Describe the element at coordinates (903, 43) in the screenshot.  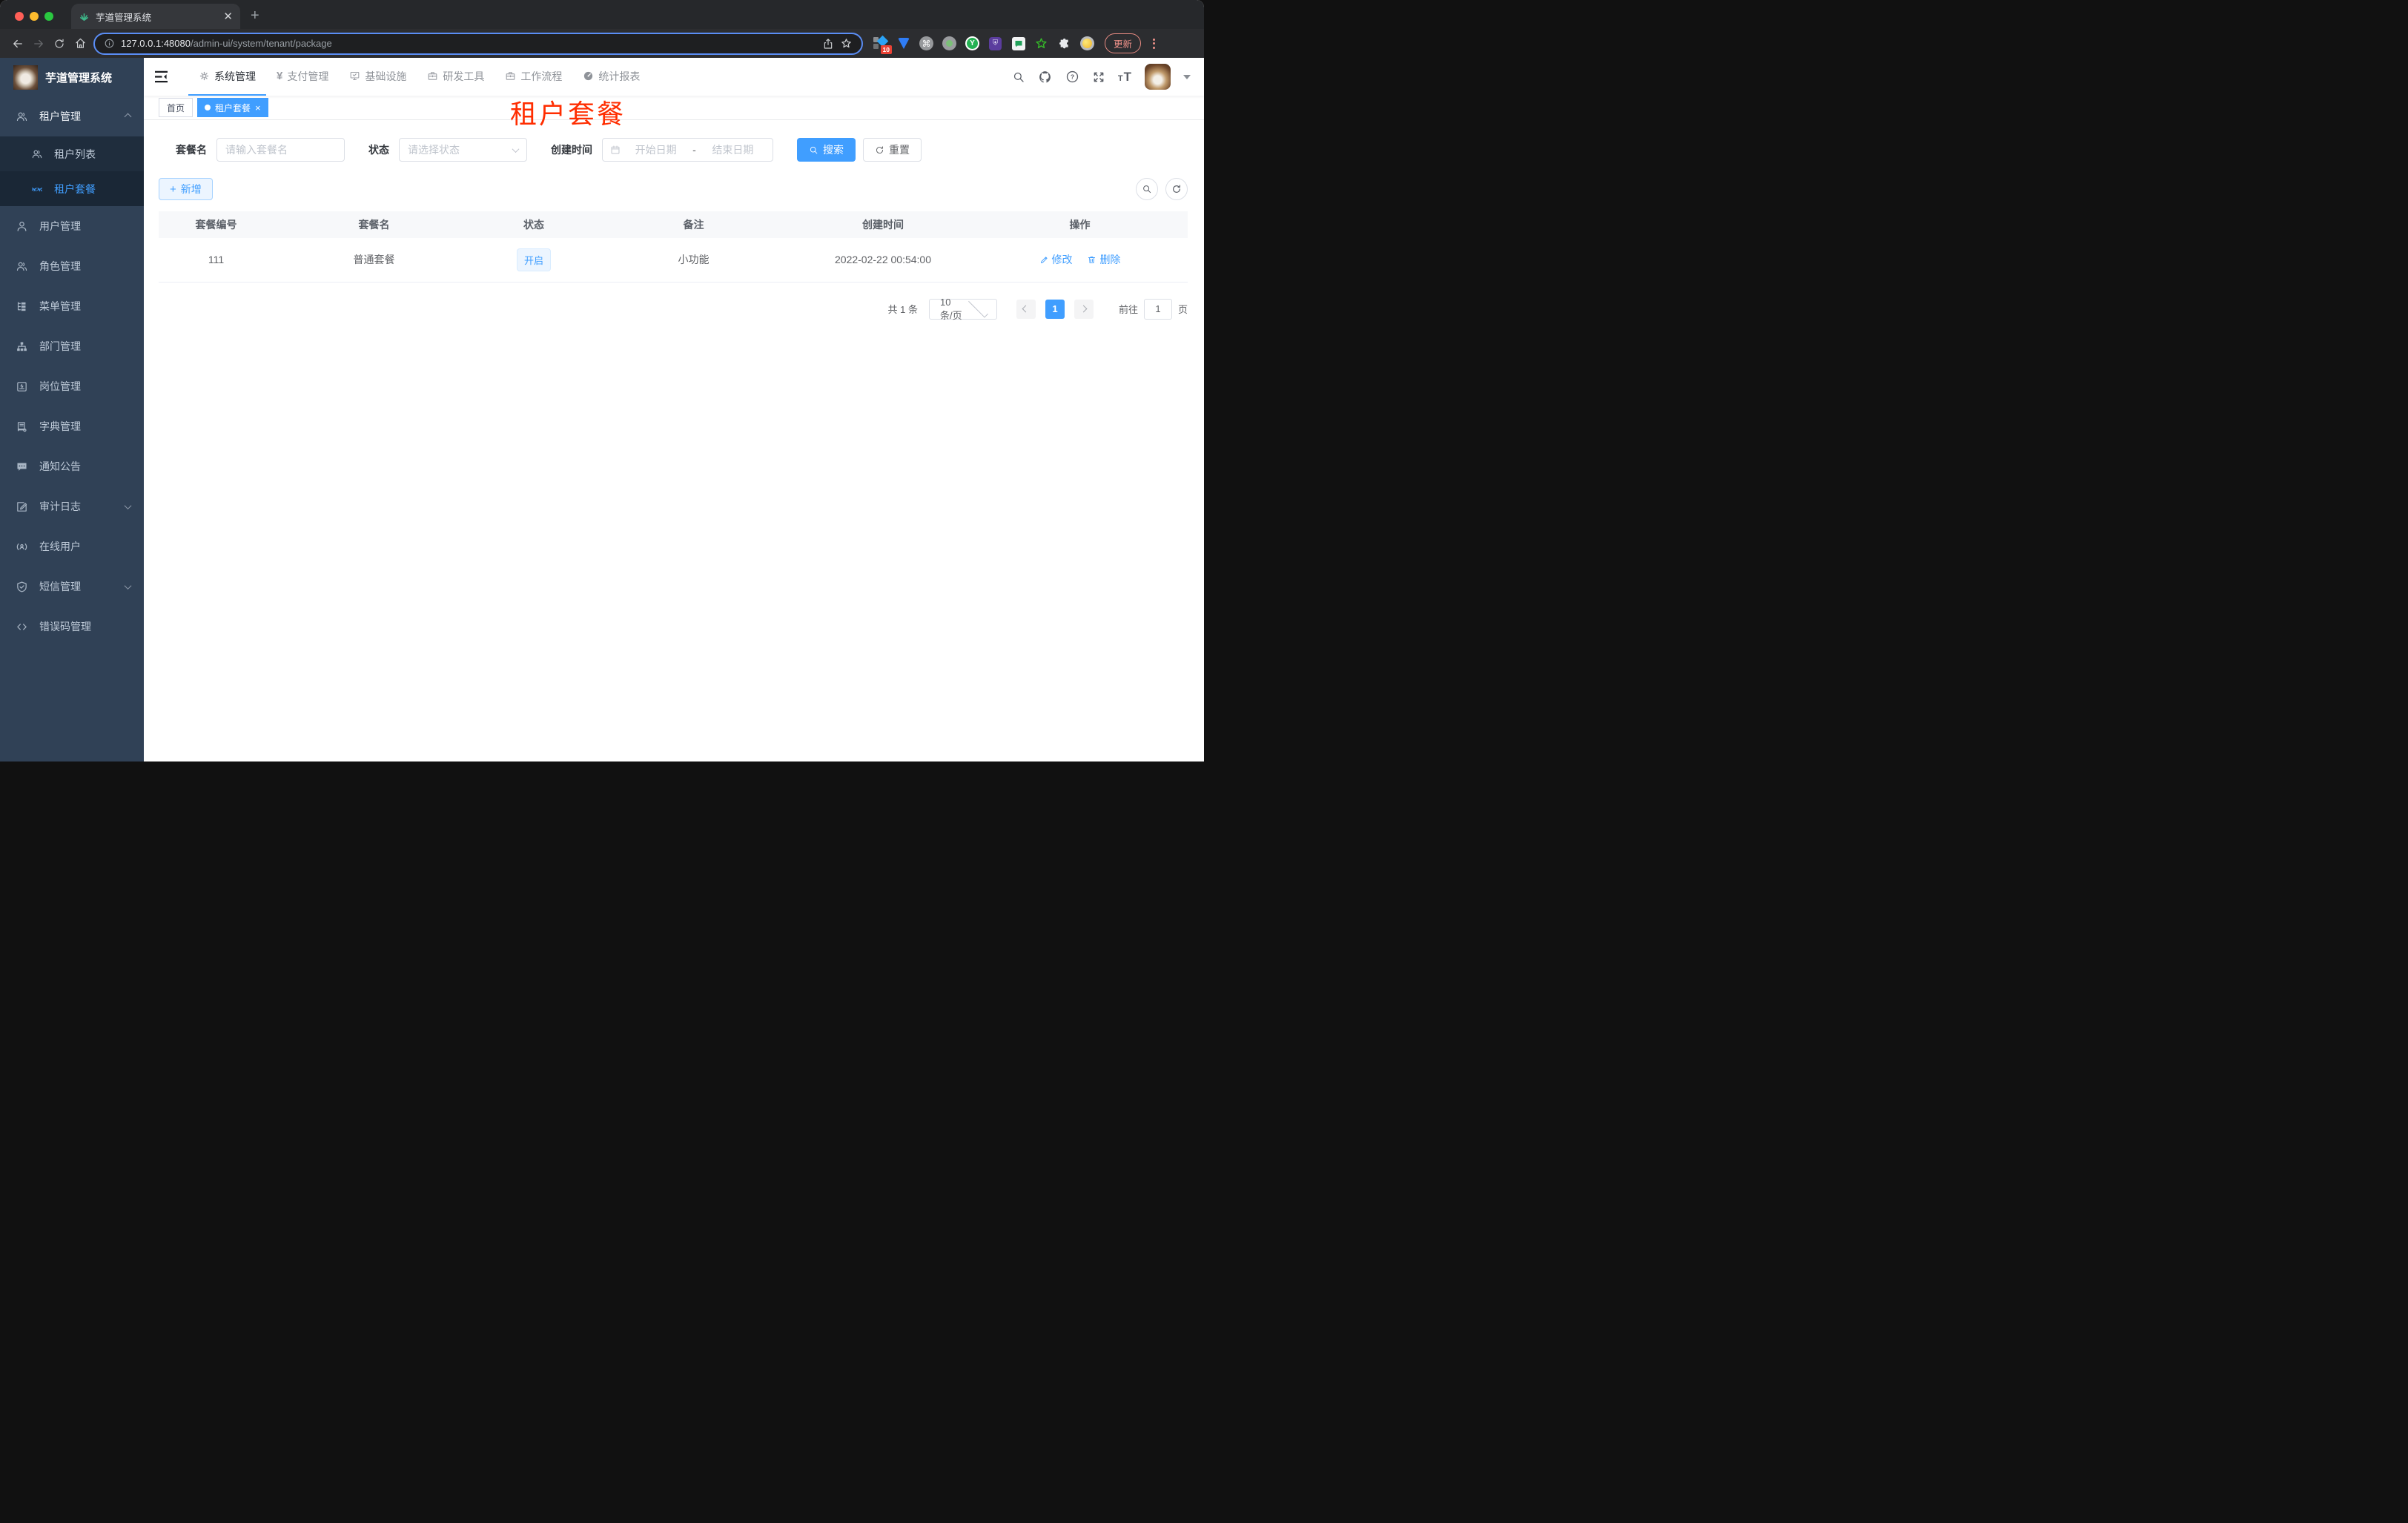
I see `blue-gem-extension-icon` at that location.